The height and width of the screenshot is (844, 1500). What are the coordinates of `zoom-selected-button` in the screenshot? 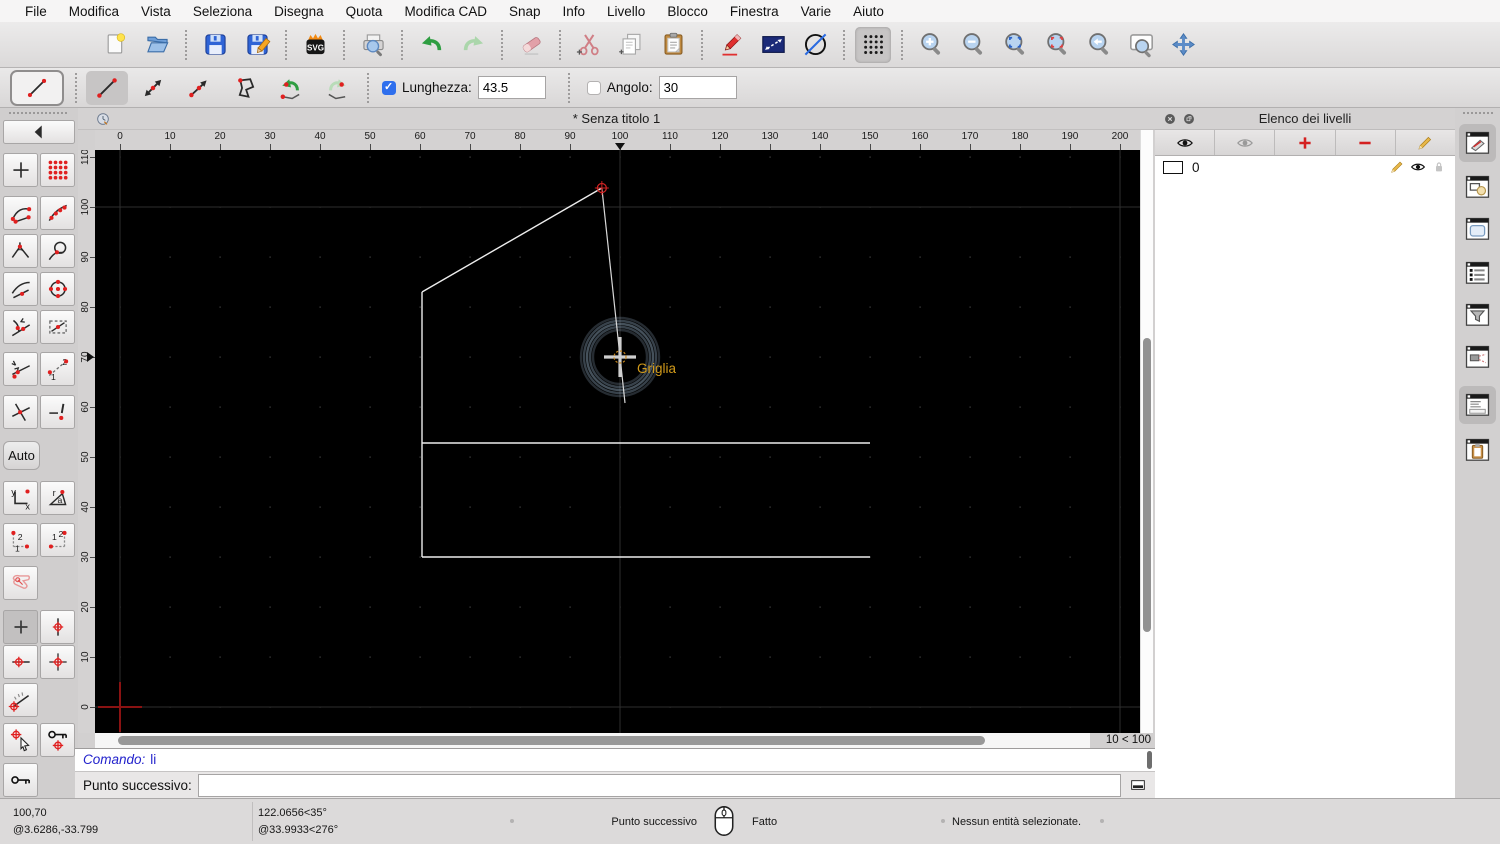 It's located at (1057, 45).